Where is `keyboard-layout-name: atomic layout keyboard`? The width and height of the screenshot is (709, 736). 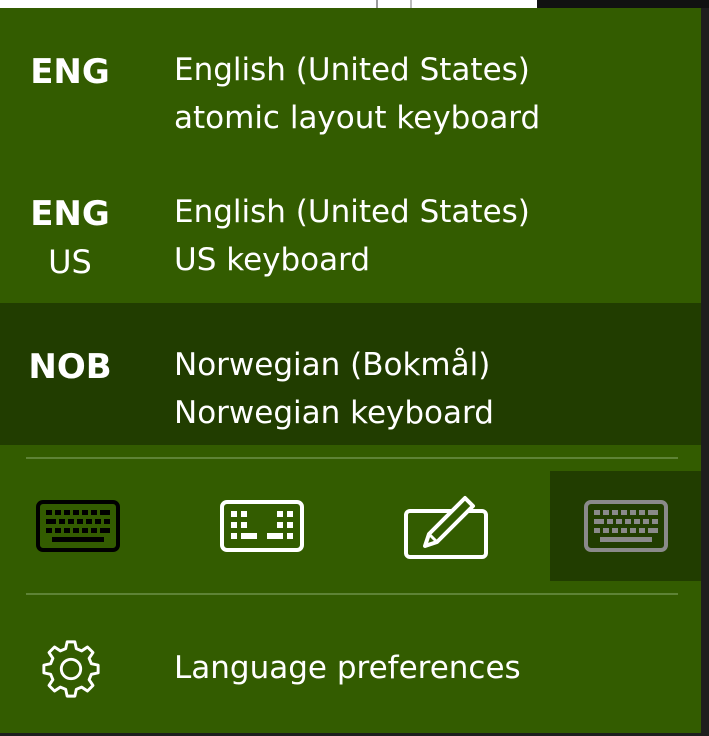
keyboard-layout-name: atomic layout keyboard is located at coordinates (357, 118).